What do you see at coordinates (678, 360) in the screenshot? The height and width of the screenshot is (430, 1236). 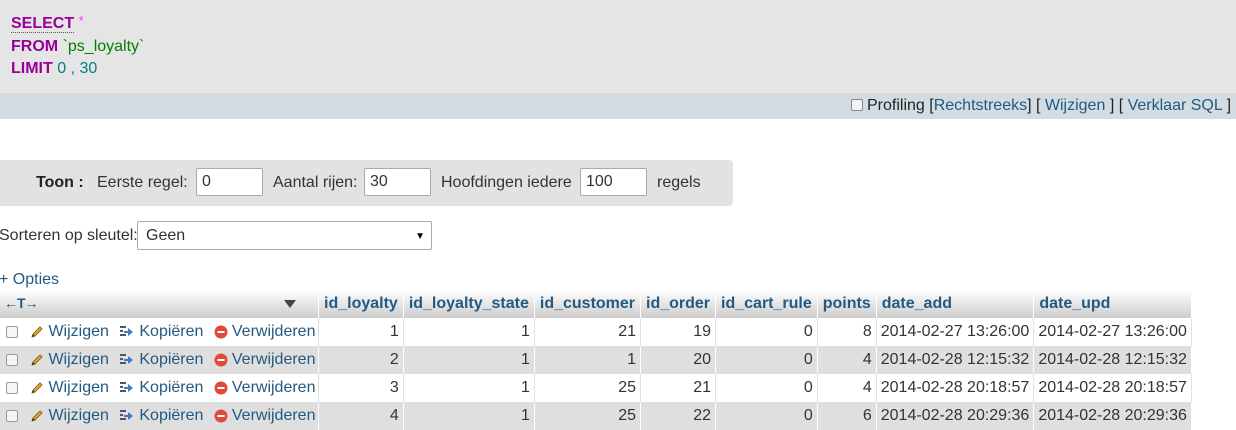 I see `cell-id-order: 20` at bounding box center [678, 360].